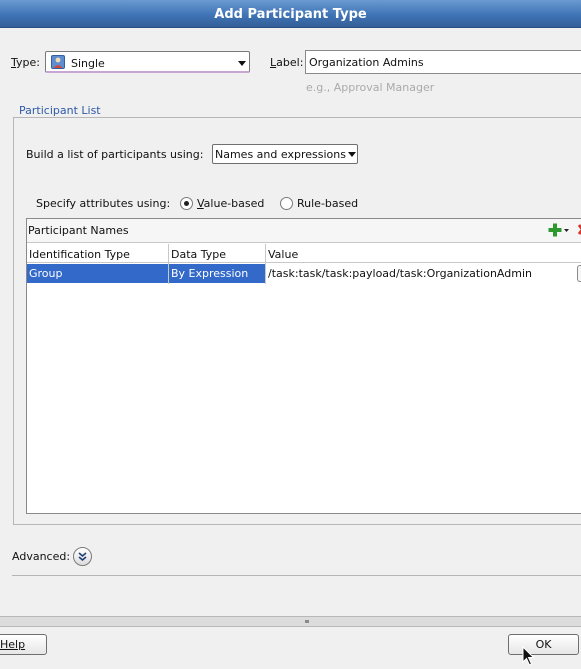 The height and width of the screenshot is (669, 581). I want to click on table-toolbar: Participant Names, so click(304, 231).